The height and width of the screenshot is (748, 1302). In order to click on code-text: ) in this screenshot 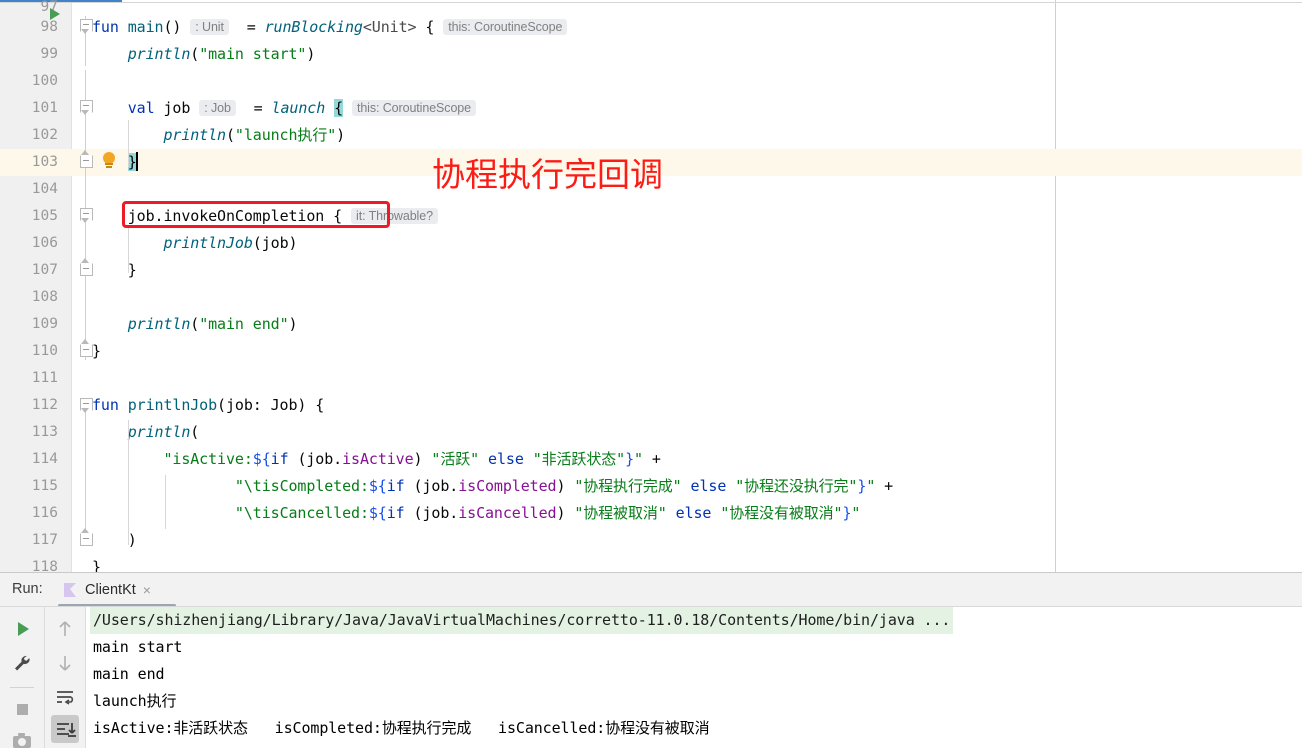, I will do `click(114, 540)`.